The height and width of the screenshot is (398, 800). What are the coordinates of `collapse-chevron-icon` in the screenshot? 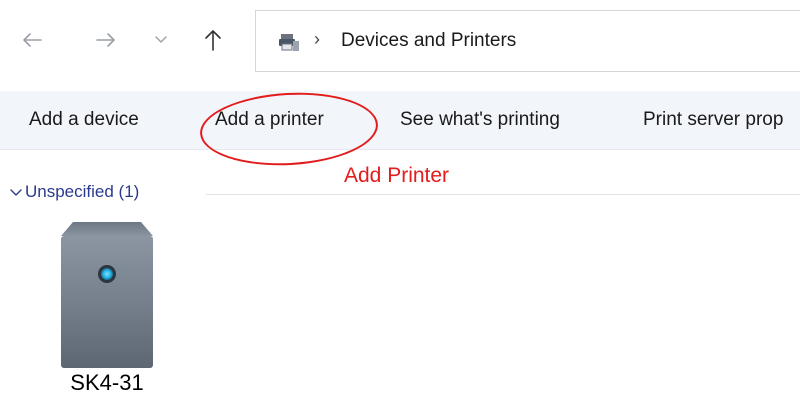 It's located at (16, 193).